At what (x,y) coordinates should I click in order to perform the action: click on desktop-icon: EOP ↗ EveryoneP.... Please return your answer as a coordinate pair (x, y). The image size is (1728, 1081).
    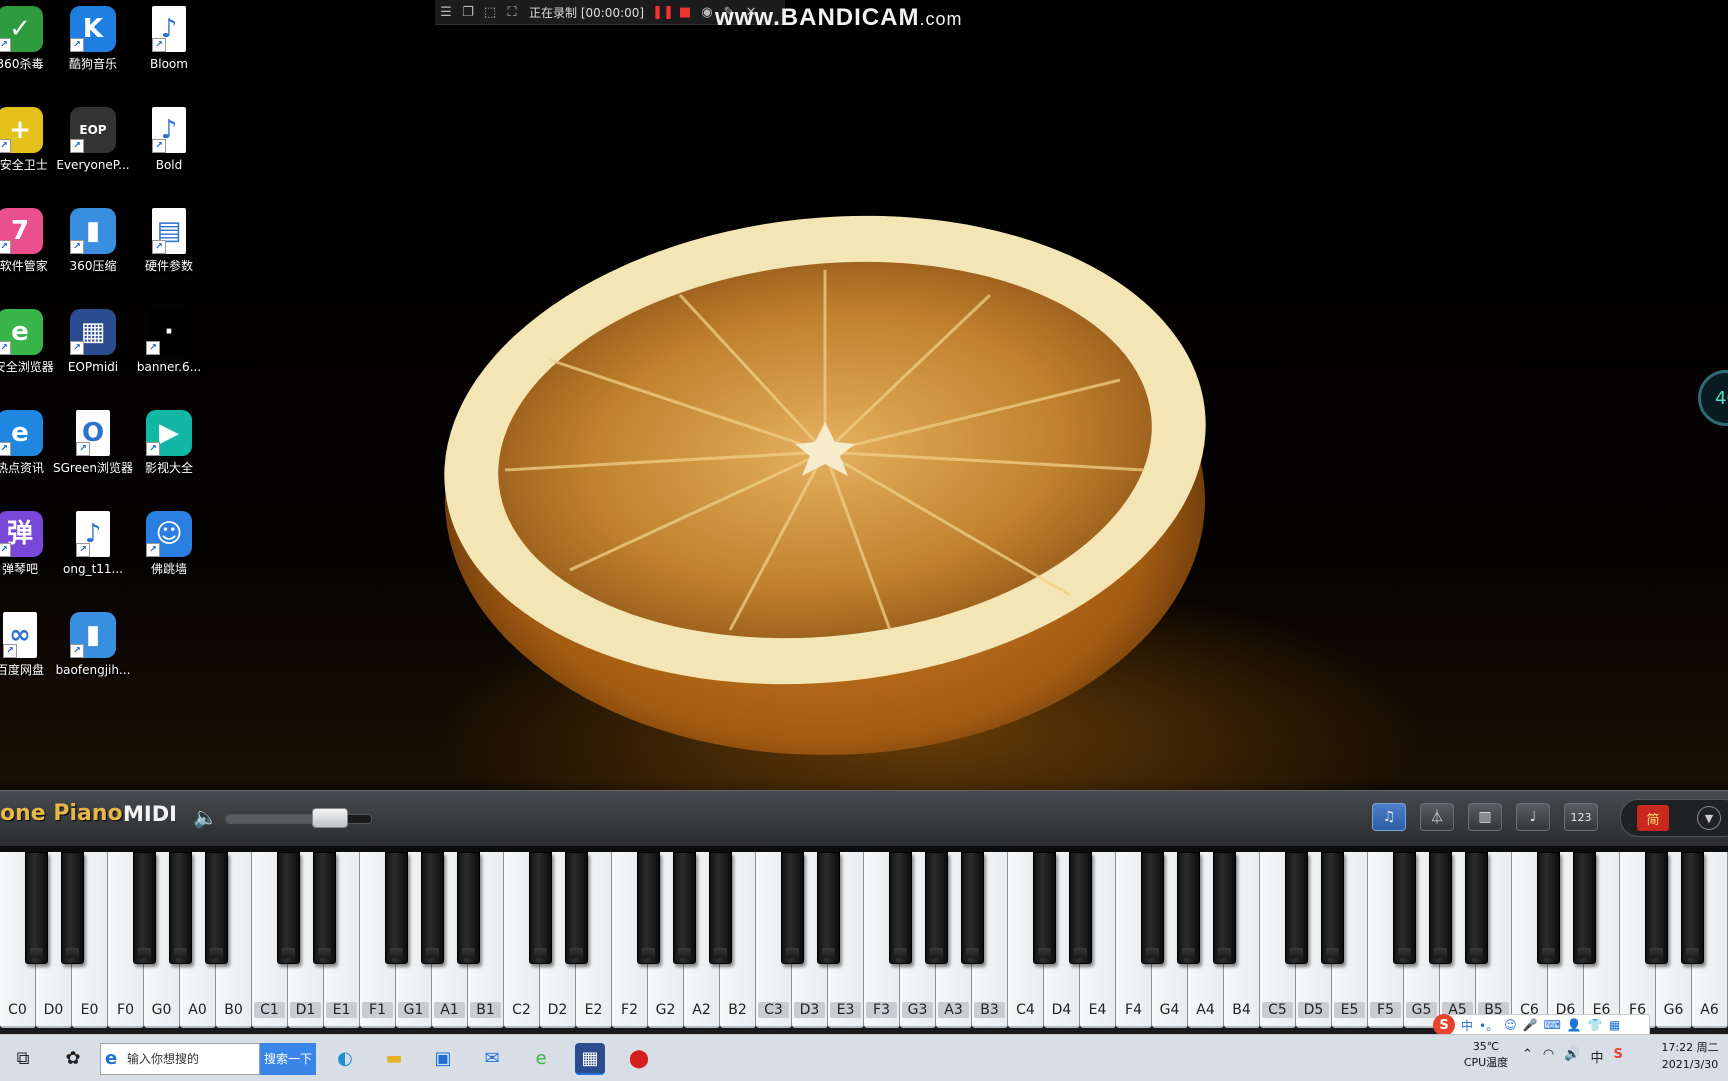
    Looking at the image, I should click on (93, 149).